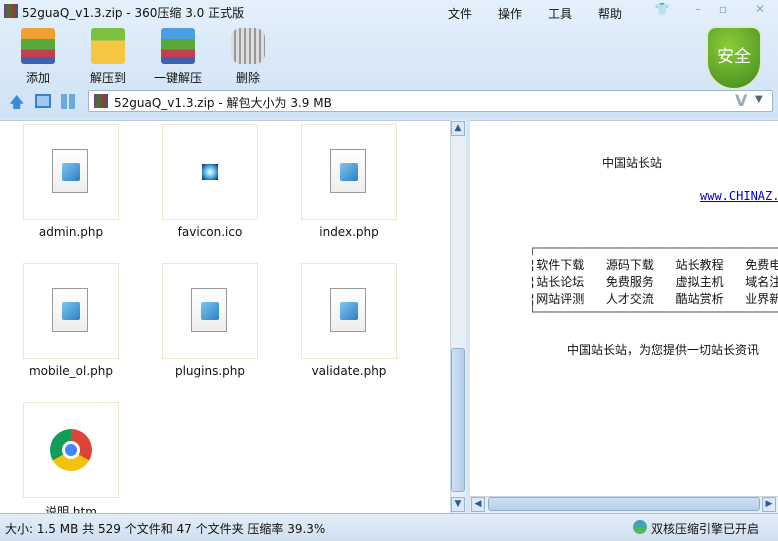  I want to click on thumbnail-view-icon, so click(68, 101).